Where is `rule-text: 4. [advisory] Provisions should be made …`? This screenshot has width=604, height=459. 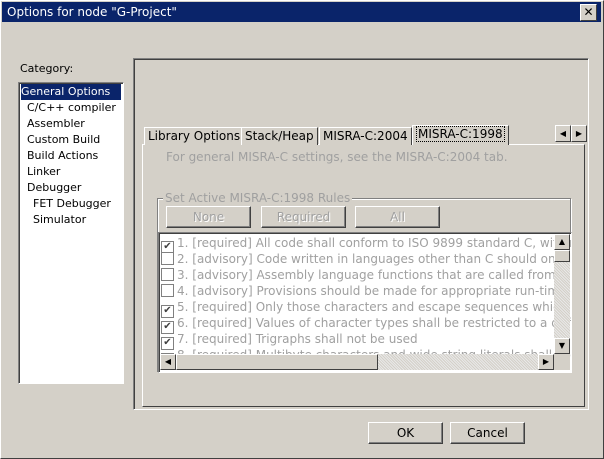 rule-text: 4. [advisory] Provisions should be made … is located at coordinates (374, 291).